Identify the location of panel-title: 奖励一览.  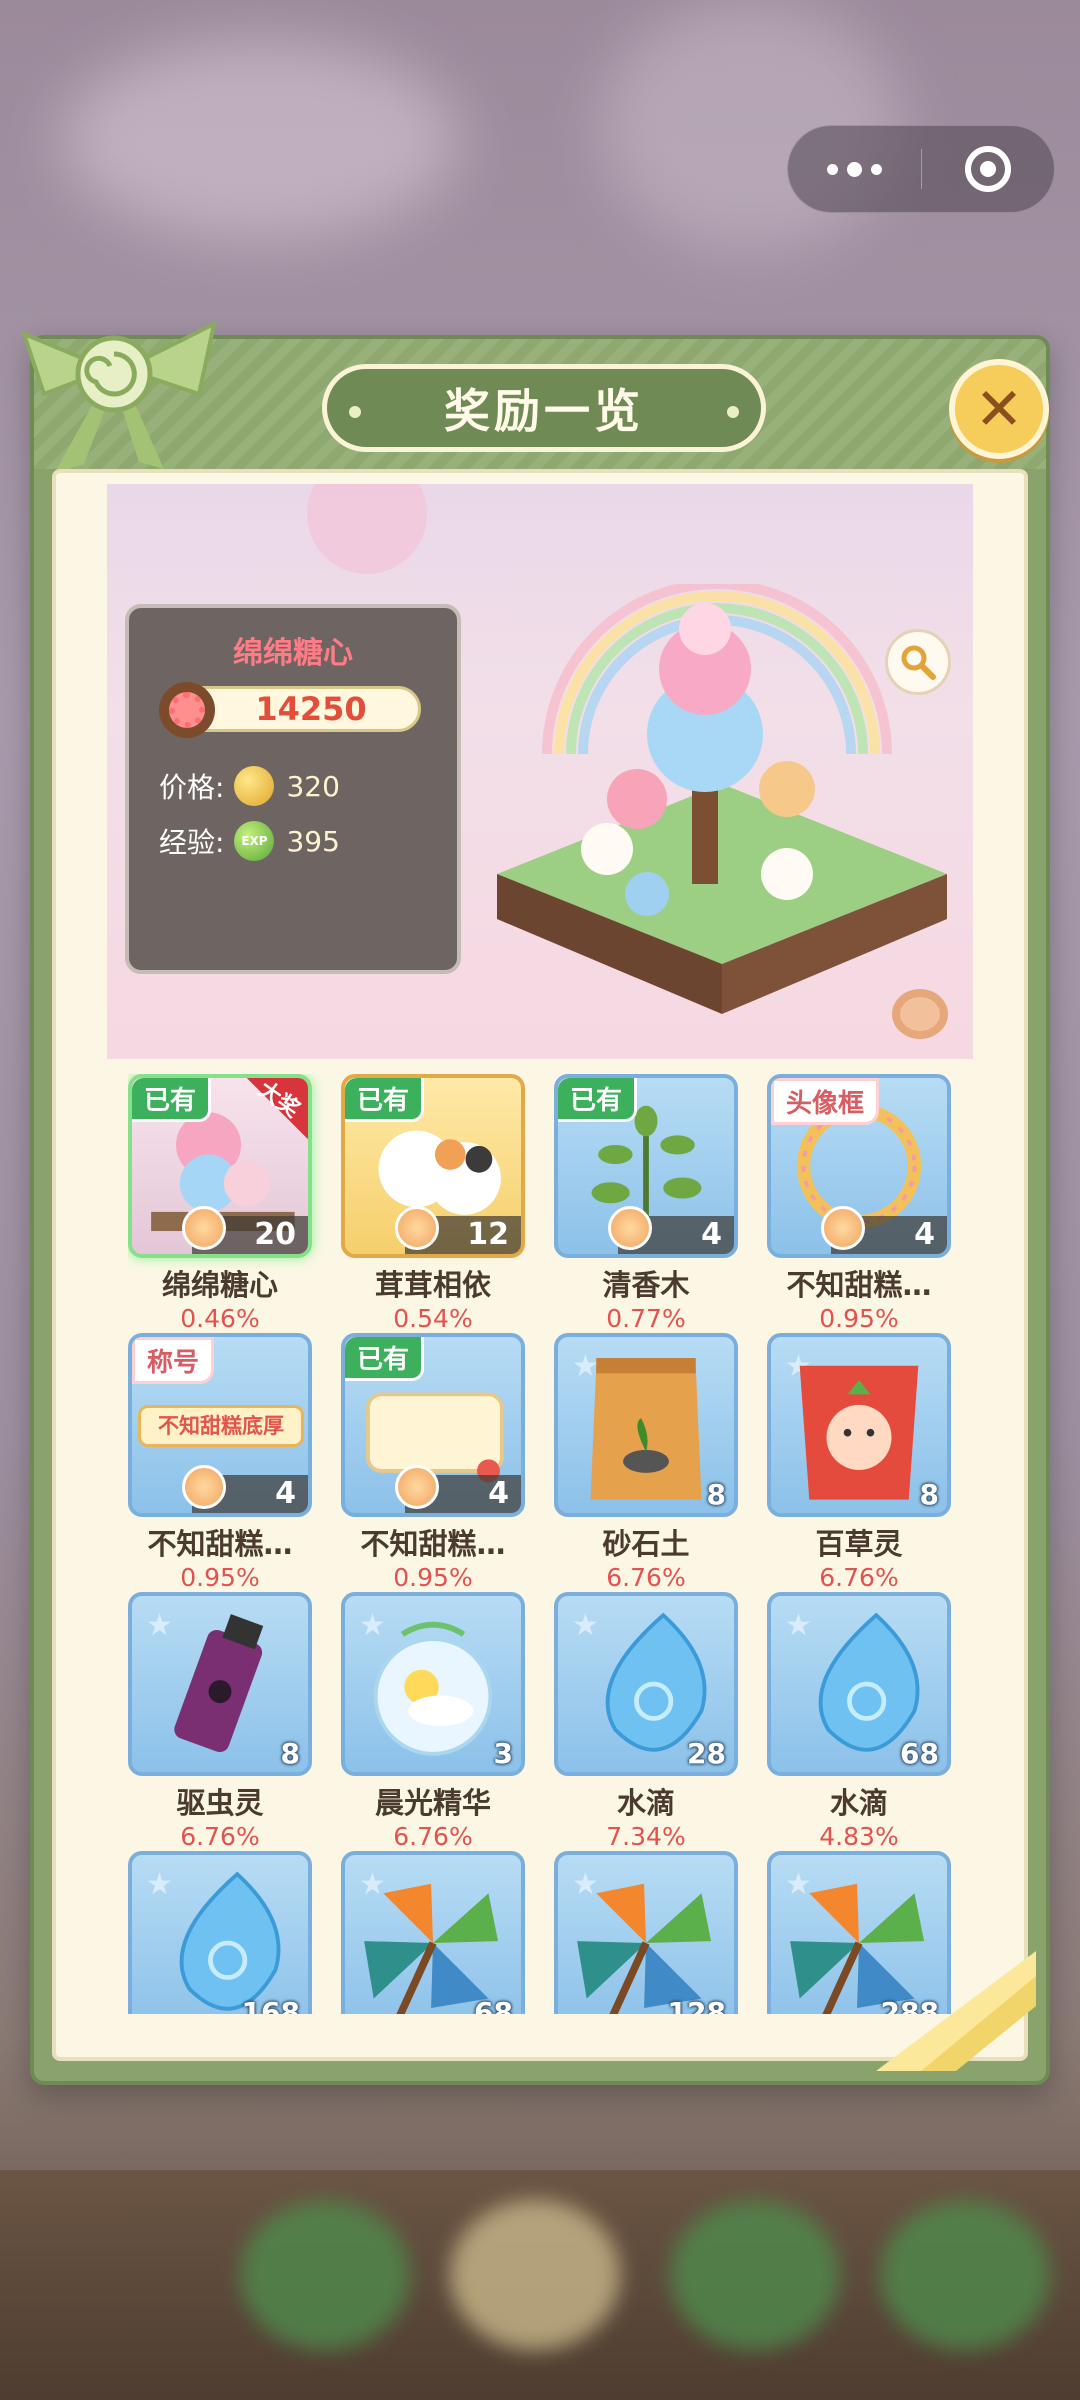
(544, 408).